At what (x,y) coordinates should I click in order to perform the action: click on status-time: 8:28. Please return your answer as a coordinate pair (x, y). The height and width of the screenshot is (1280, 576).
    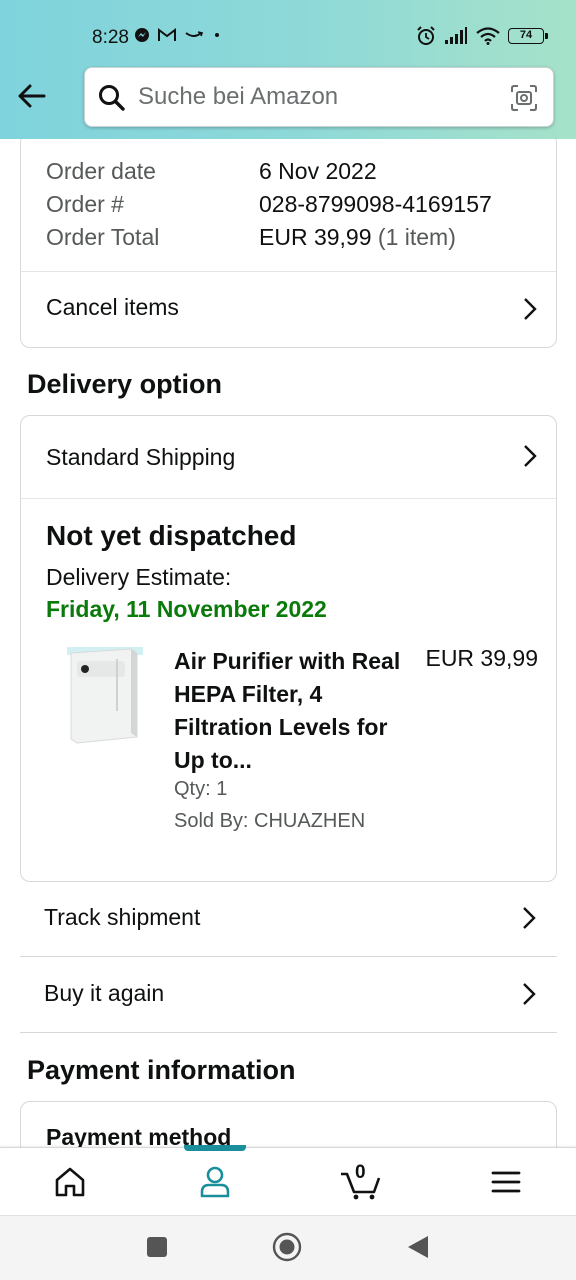
    Looking at the image, I should click on (110, 37).